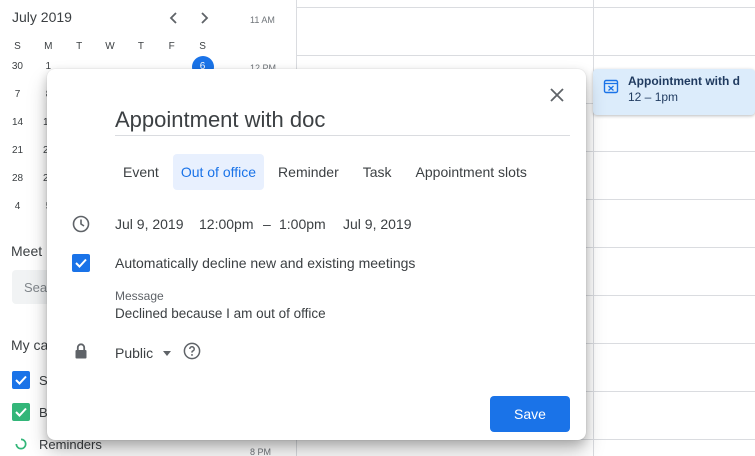  I want to click on mini-calendar-header: July 2019, so click(117, 18).